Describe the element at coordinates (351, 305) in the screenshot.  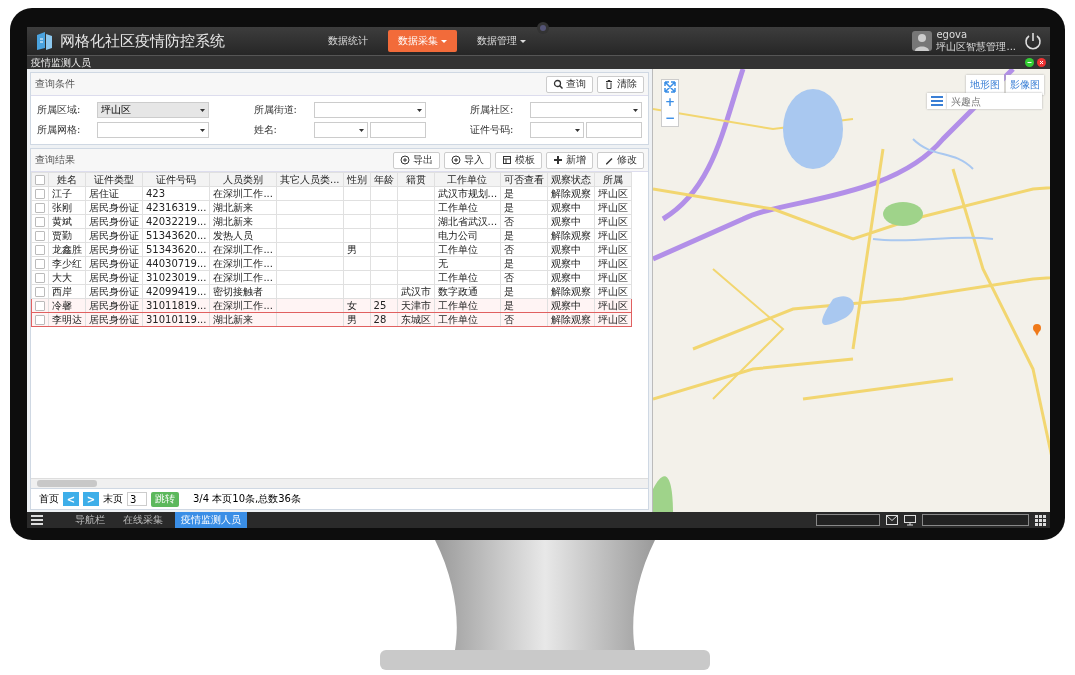
I see `table-cell: 女` at that location.